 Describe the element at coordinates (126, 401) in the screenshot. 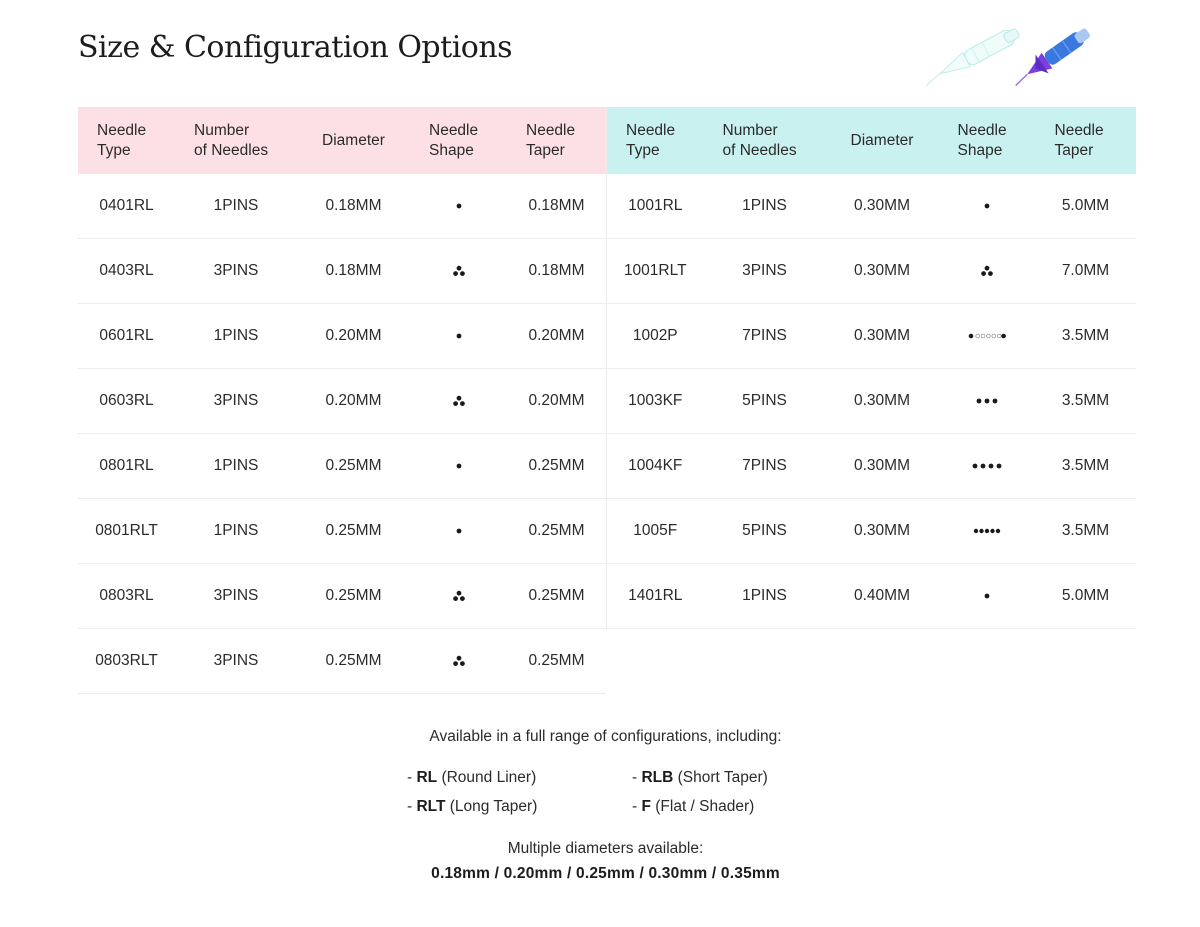

I see `cell-needle-type: 0603RL` at that location.